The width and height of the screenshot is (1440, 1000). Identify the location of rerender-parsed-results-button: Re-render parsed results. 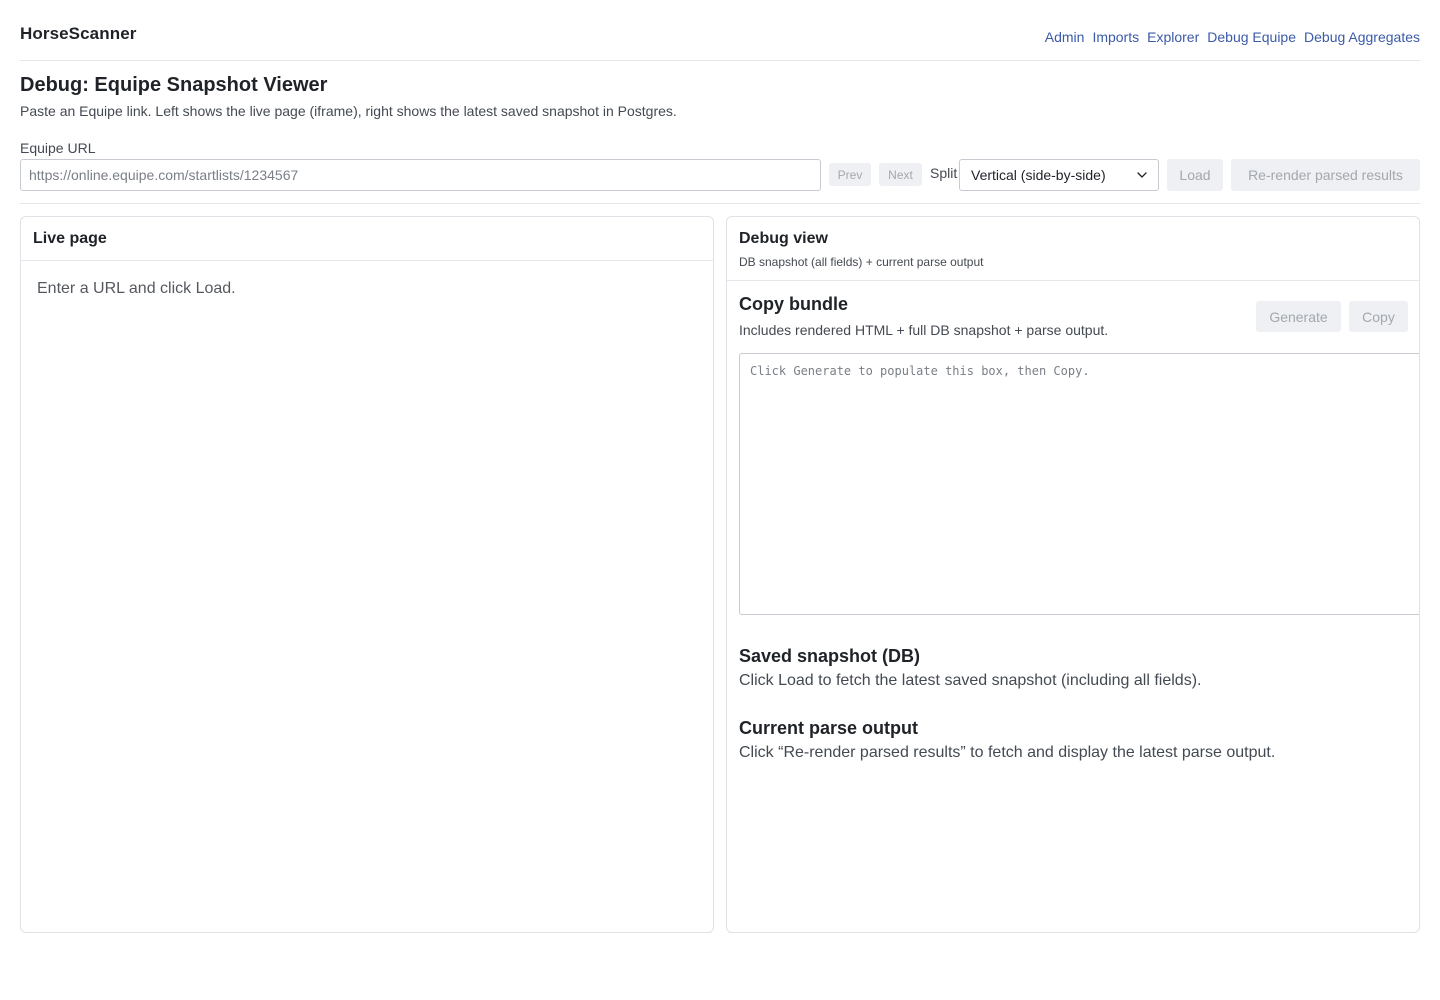
(1325, 175).